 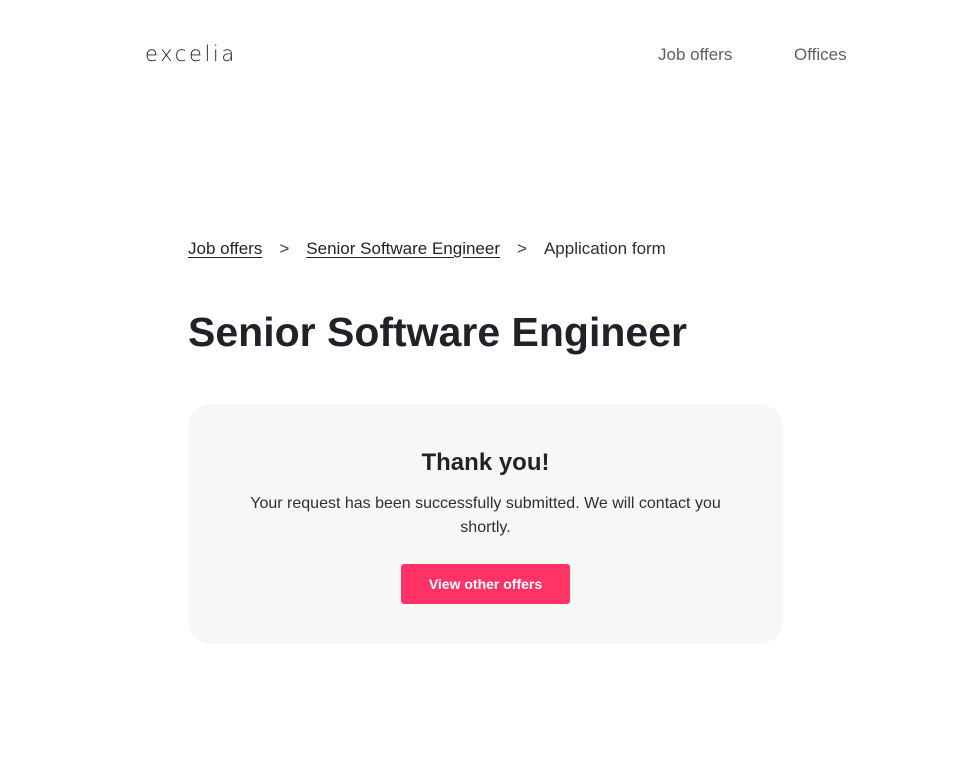 What do you see at coordinates (191, 54) in the screenshot?
I see `excelia-logo: excelia` at bounding box center [191, 54].